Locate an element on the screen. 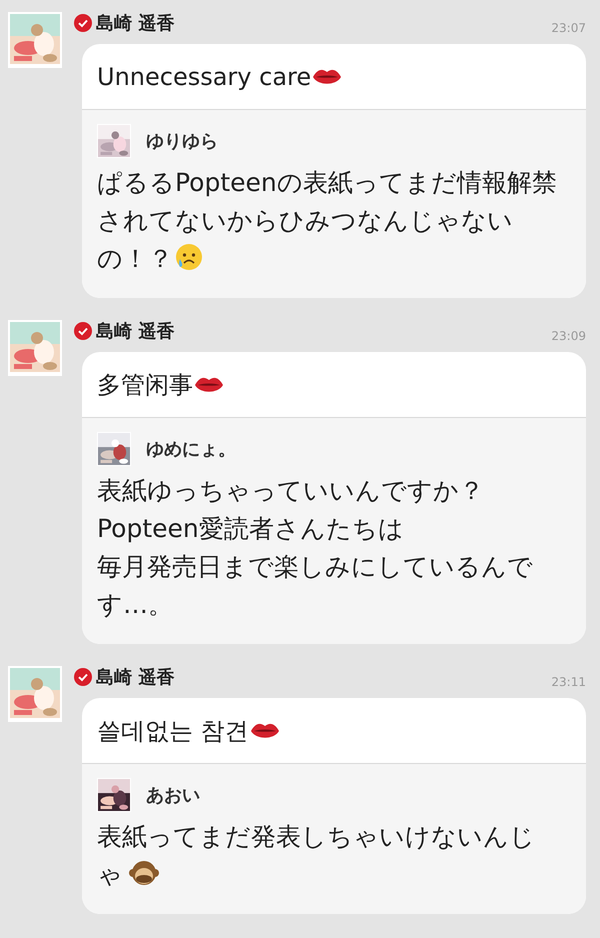 This screenshot has height=938, width=600. quote-text: 表紙ってまだ発表しちゃいけないんじゃ is located at coordinates (316, 856).